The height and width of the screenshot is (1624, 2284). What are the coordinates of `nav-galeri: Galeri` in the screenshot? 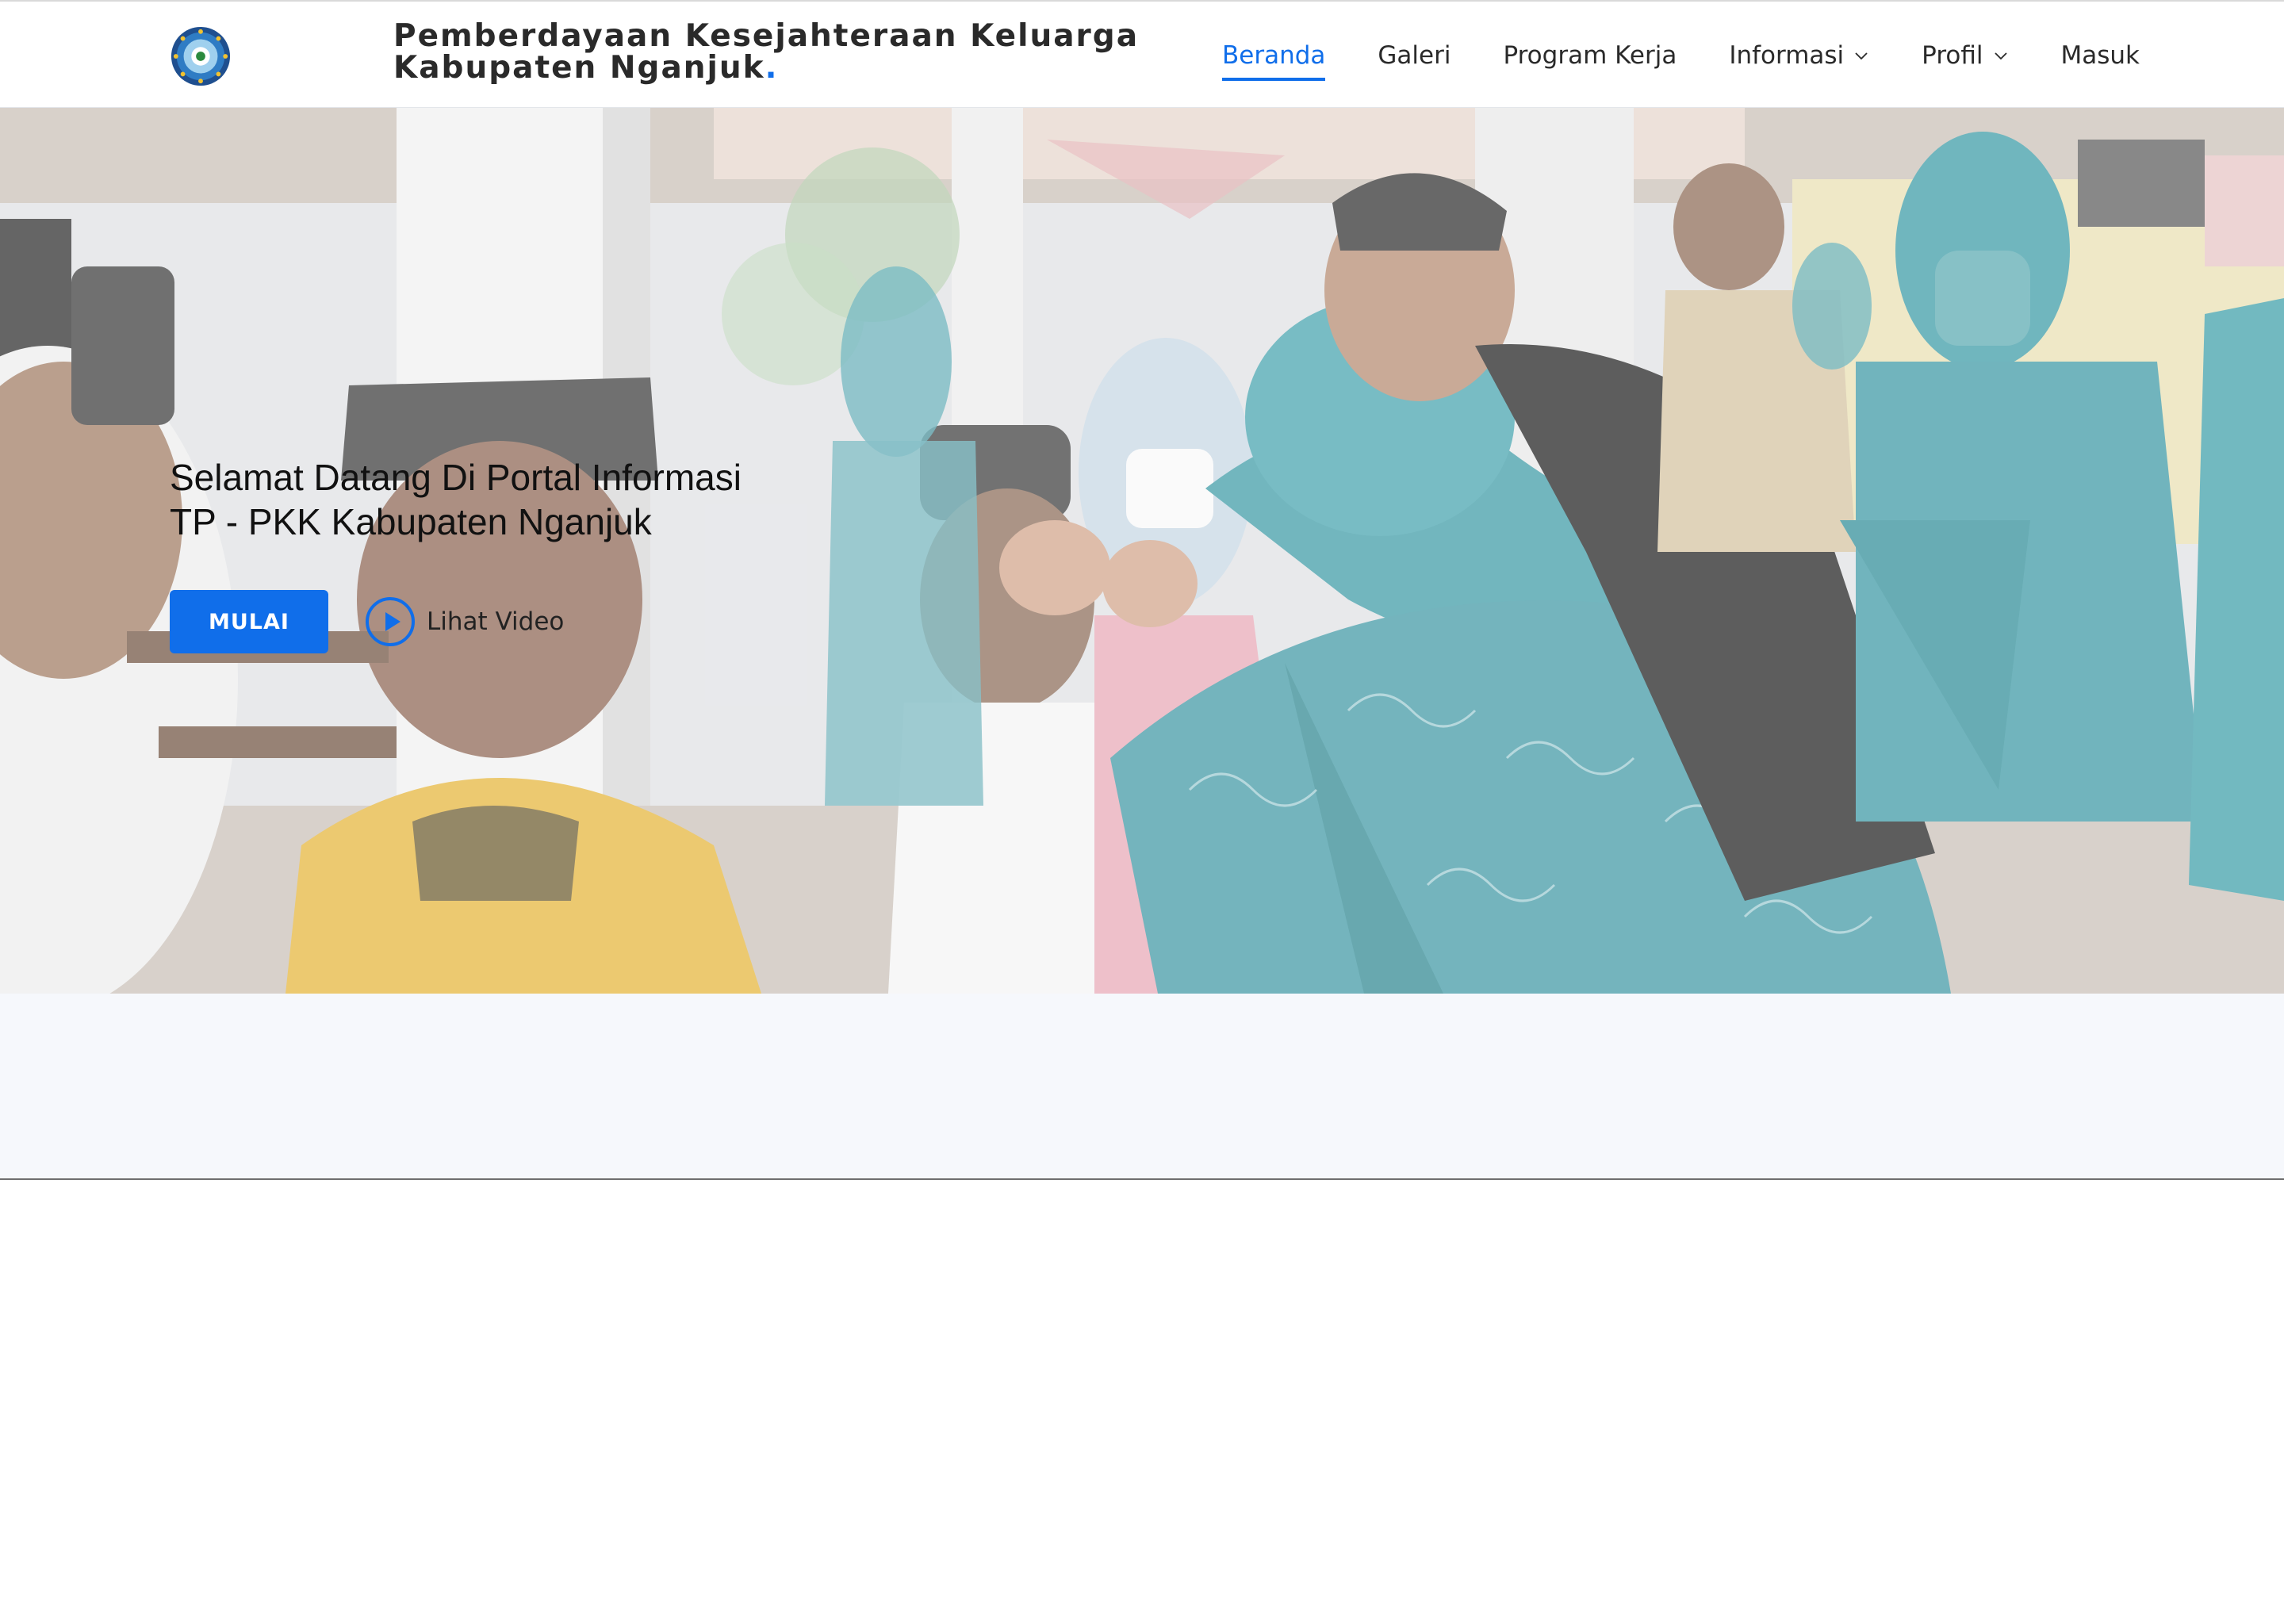 It's located at (1414, 55).